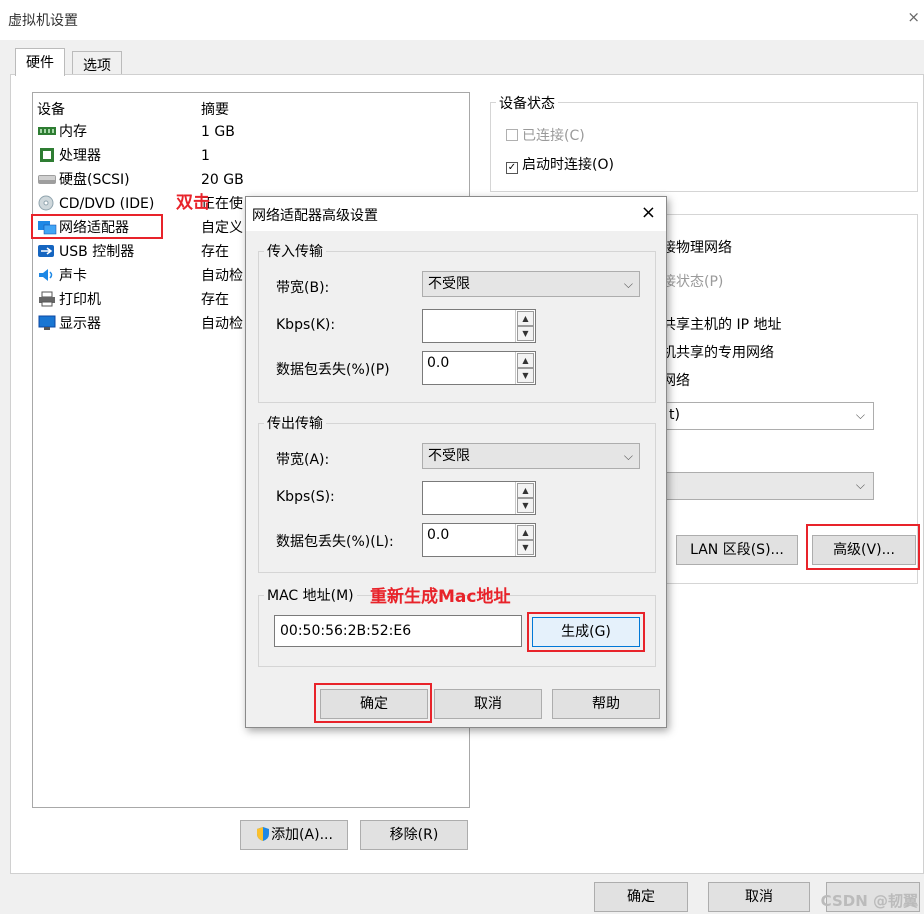 The width and height of the screenshot is (924, 914). I want to click on outgoing-bandwidth-value: 不受限, so click(449, 456).